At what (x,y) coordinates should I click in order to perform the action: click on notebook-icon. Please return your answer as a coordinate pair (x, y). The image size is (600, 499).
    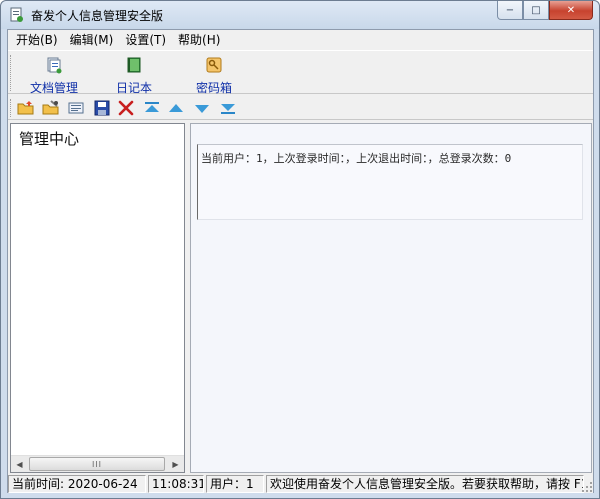
    Looking at the image, I should click on (134, 65).